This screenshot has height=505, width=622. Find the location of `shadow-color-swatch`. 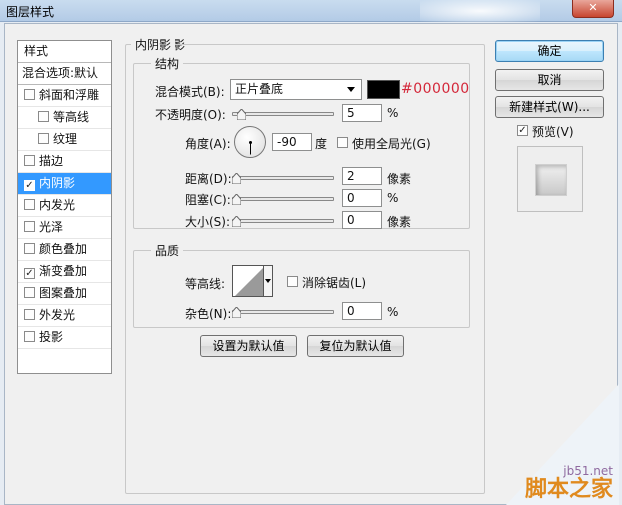

shadow-color-swatch is located at coordinates (383, 89).